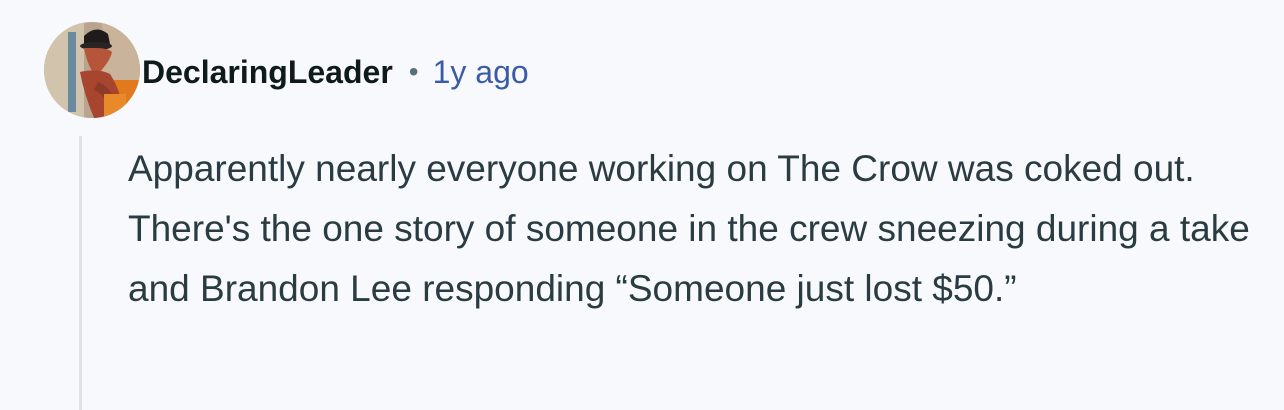 The height and width of the screenshot is (410, 1284). What do you see at coordinates (80, 273) in the screenshot?
I see `thread-collapse-line` at bounding box center [80, 273].